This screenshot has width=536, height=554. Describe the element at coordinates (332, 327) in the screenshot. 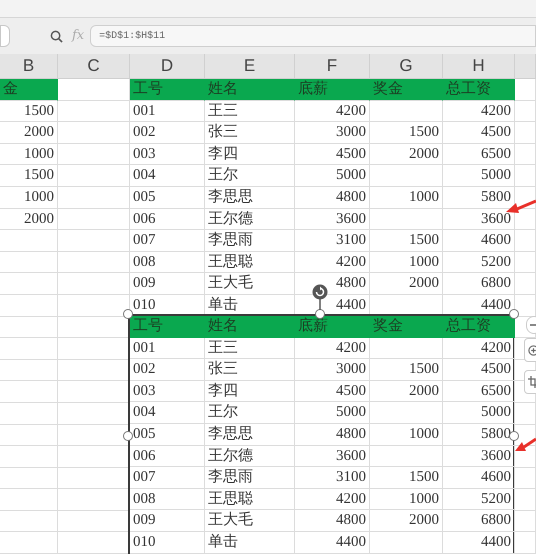

I see `column-header: 底薪` at that location.